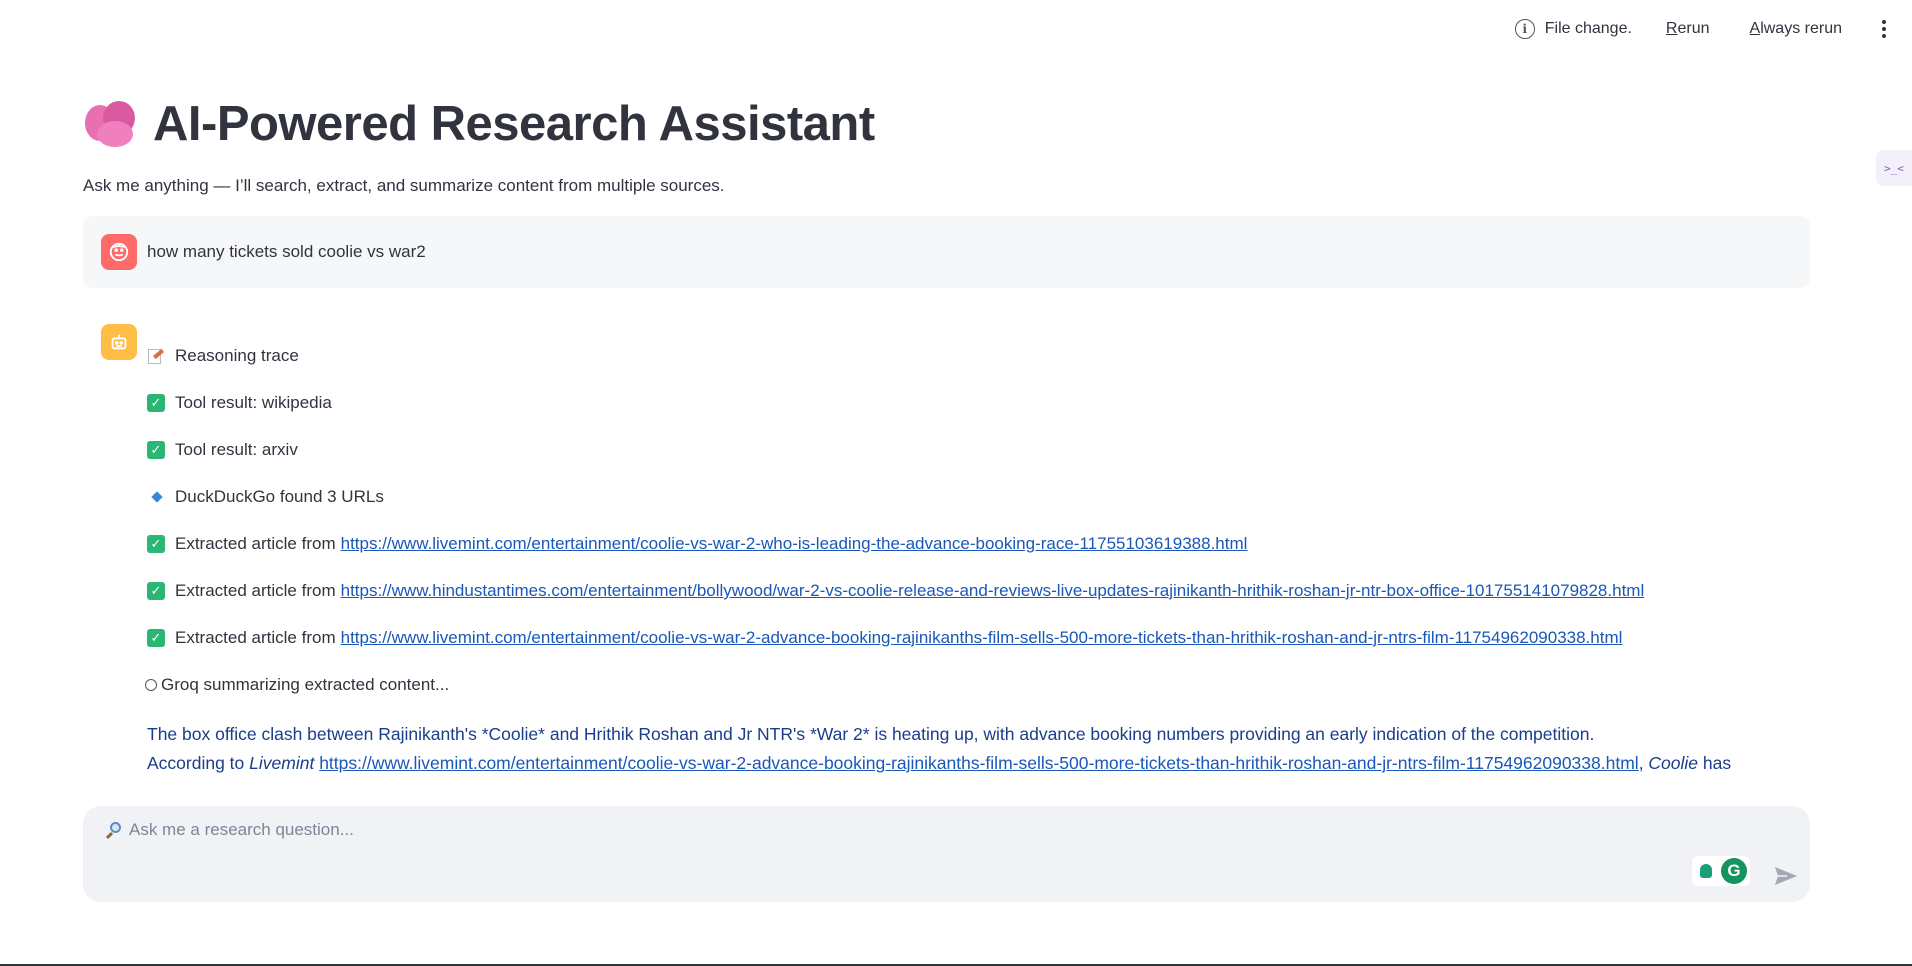 The width and height of the screenshot is (1912, 966). I want to click on diamond-icon, so click(157, 497).